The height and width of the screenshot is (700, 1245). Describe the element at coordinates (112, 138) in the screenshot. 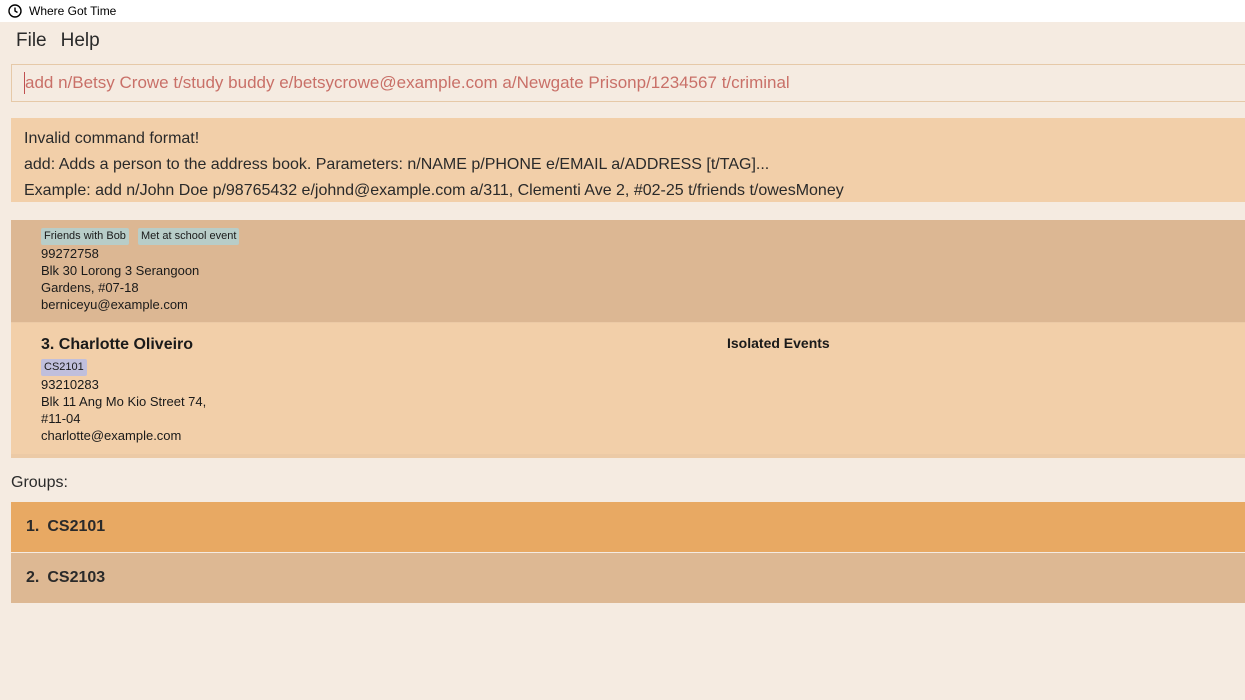

I see `result-line-1: Invalid command format!` at that location.